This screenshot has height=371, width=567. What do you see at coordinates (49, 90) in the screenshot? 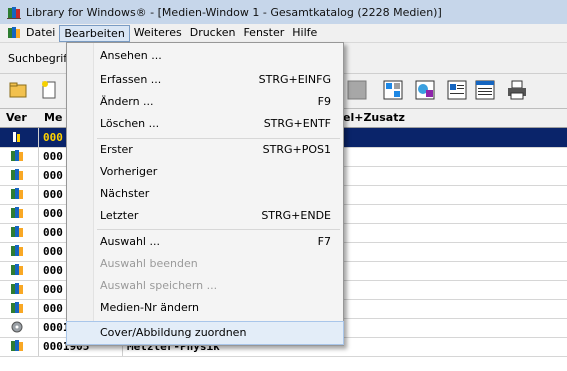
I see `new-document-icon` at bounding box center [49, 90].